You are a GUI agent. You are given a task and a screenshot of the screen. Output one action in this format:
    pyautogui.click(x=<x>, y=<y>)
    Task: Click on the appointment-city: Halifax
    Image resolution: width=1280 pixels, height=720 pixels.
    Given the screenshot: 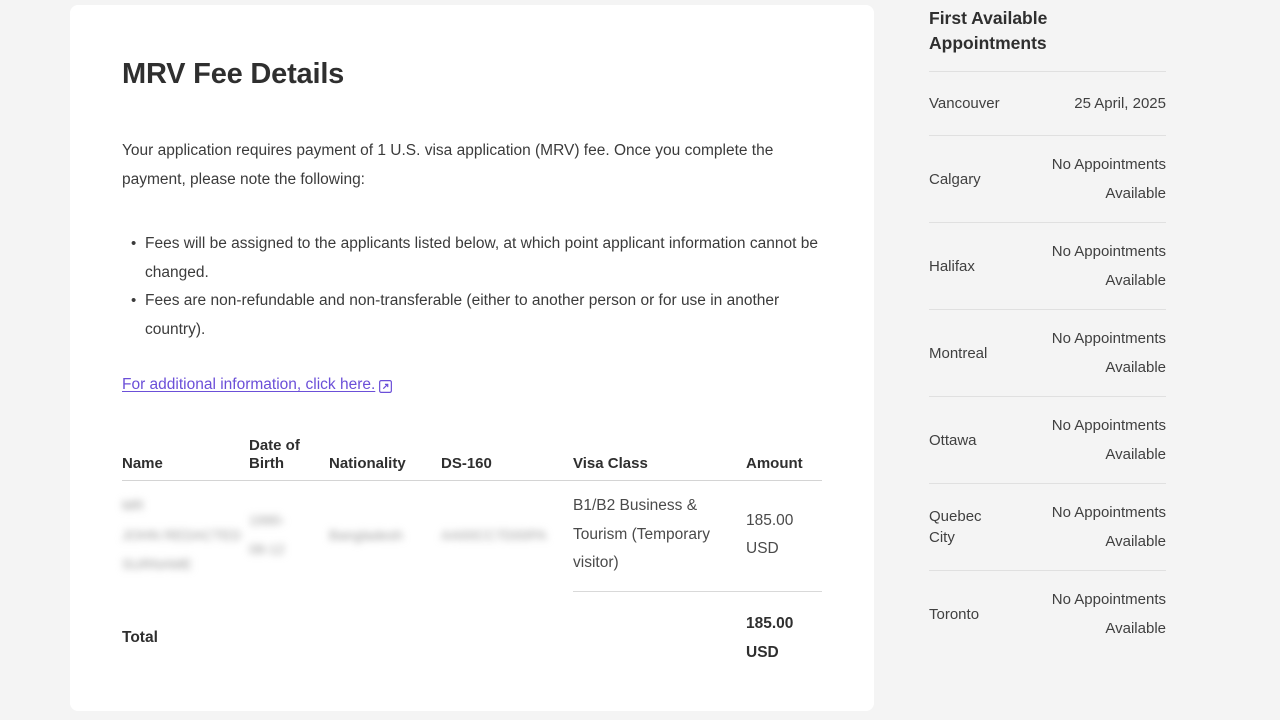 What is the action you would take?
    pyautogui.click(x=952, y=266)
    